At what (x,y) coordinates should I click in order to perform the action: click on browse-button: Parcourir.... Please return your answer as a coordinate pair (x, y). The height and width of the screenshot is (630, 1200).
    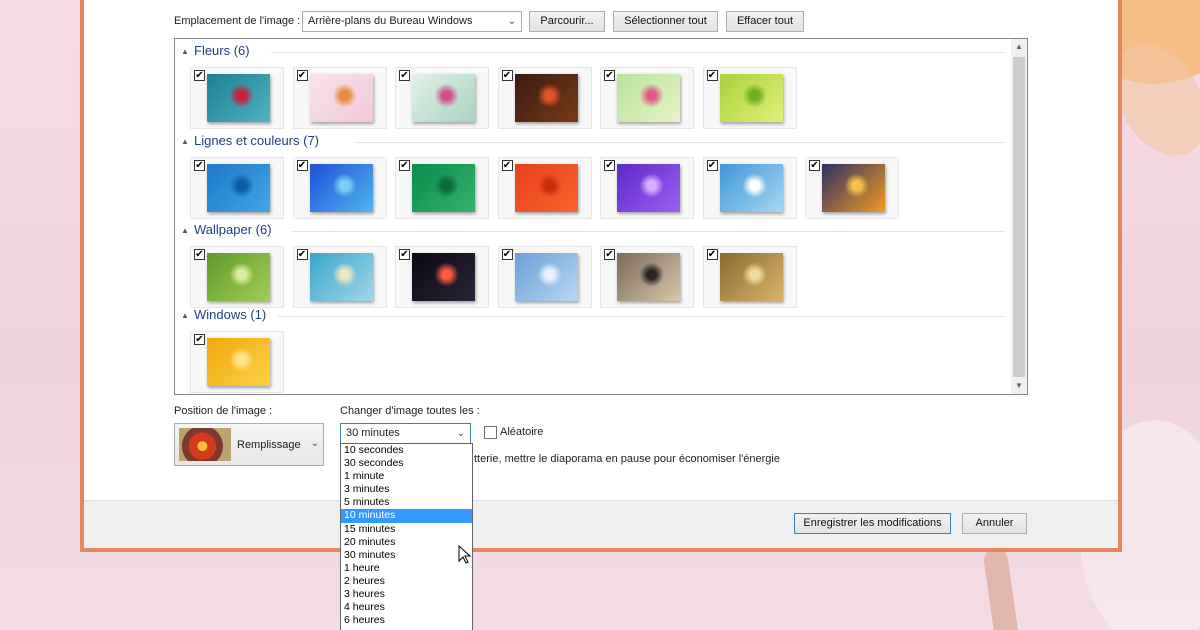
    Looking at the image, I should click on (567, 21).